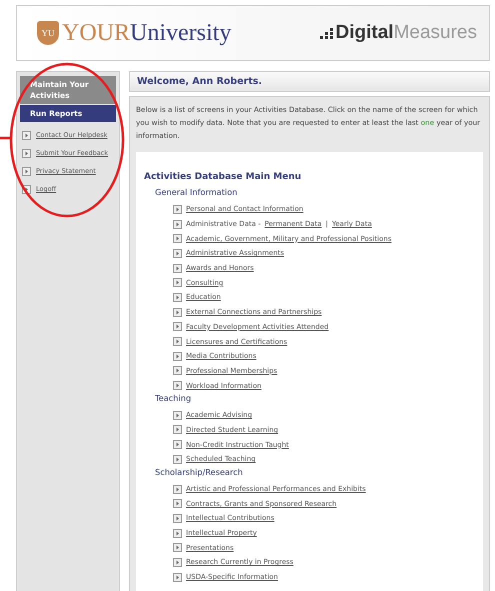 The image size is (495, 591). Describe the element at coordinates (196, 193) in the screenshot. I see `section-title: General Information` at that location.